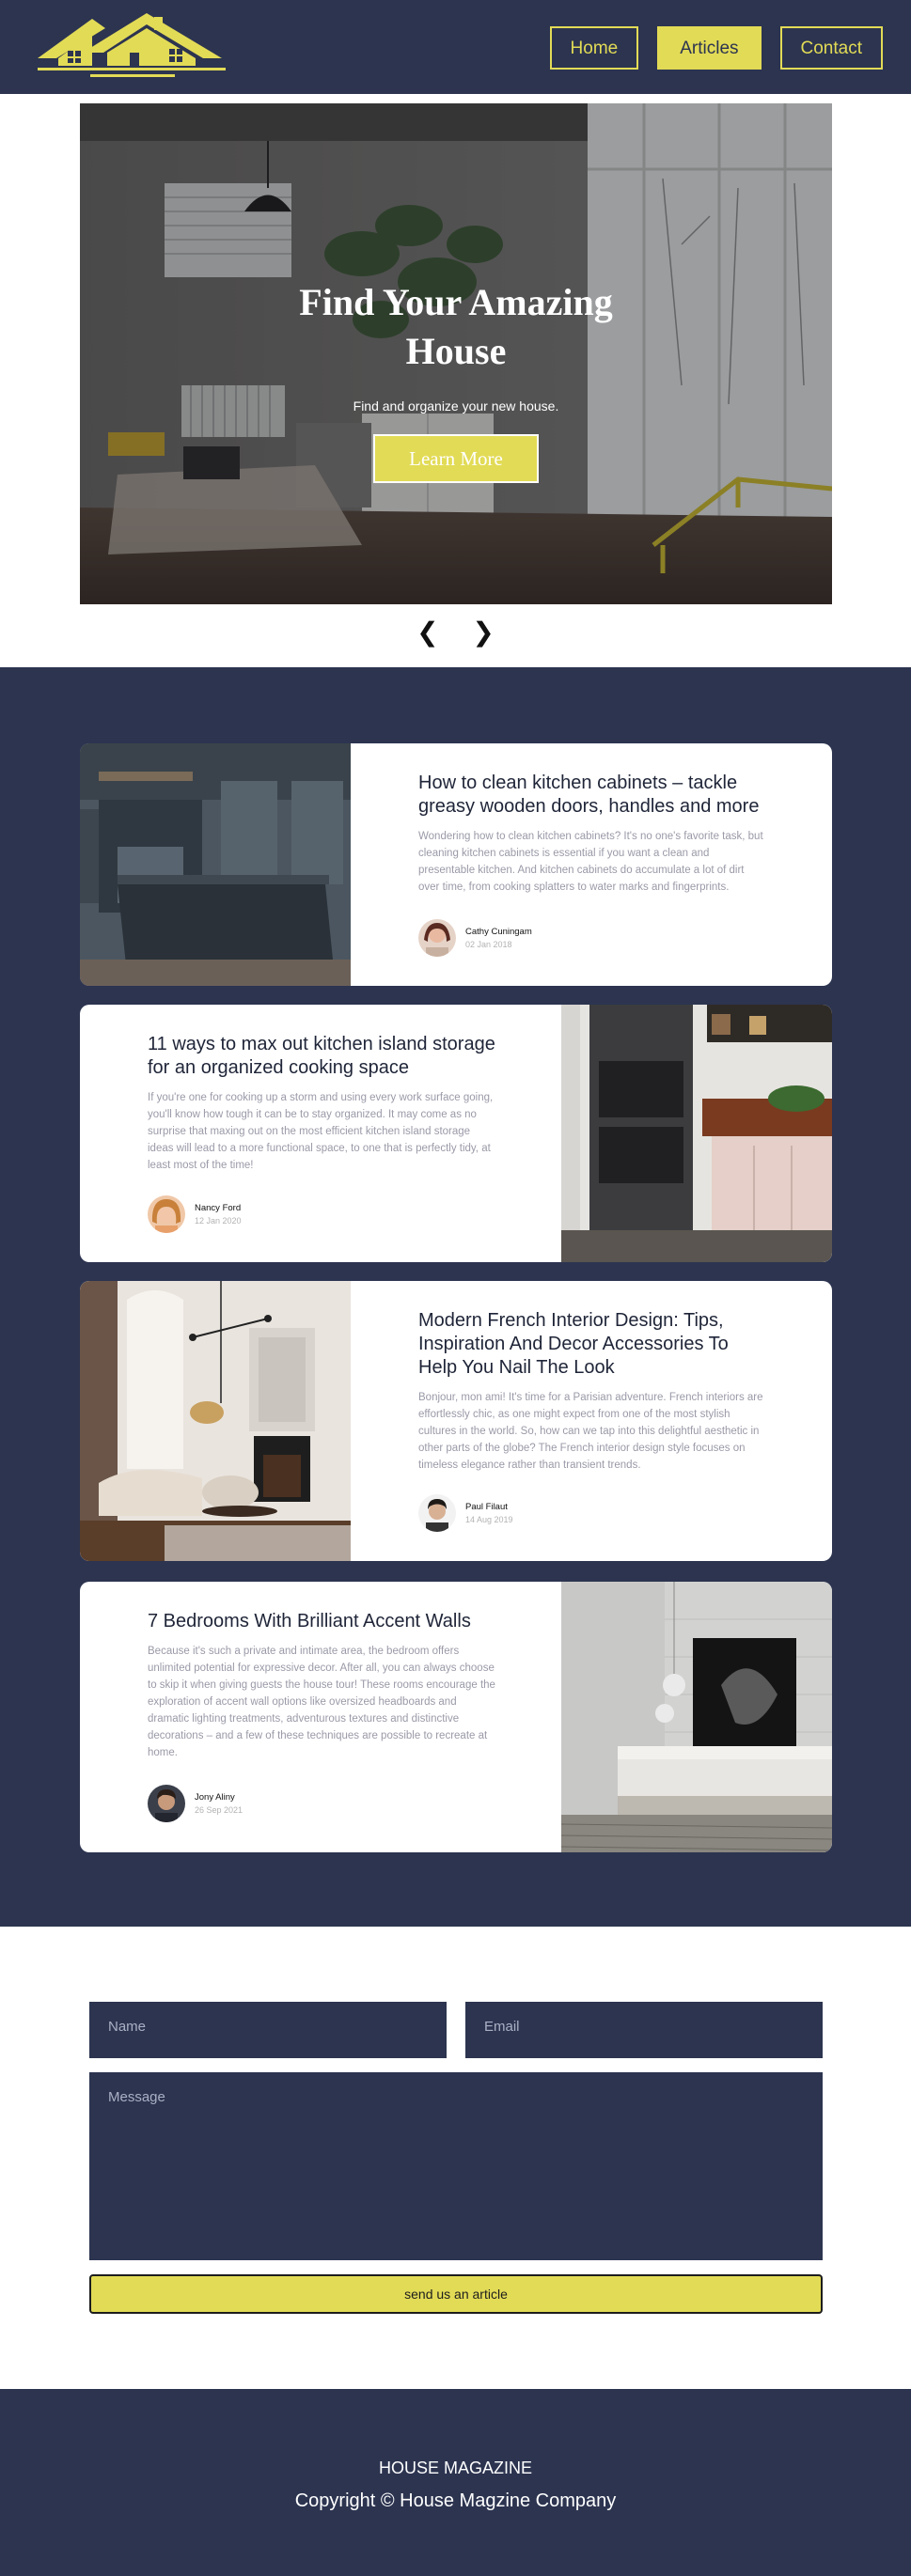  What do you see at coordinates (489, 945) in the screenshot?
I see `article-date: 02 Jan 2018` at bounding box center [489, 945].